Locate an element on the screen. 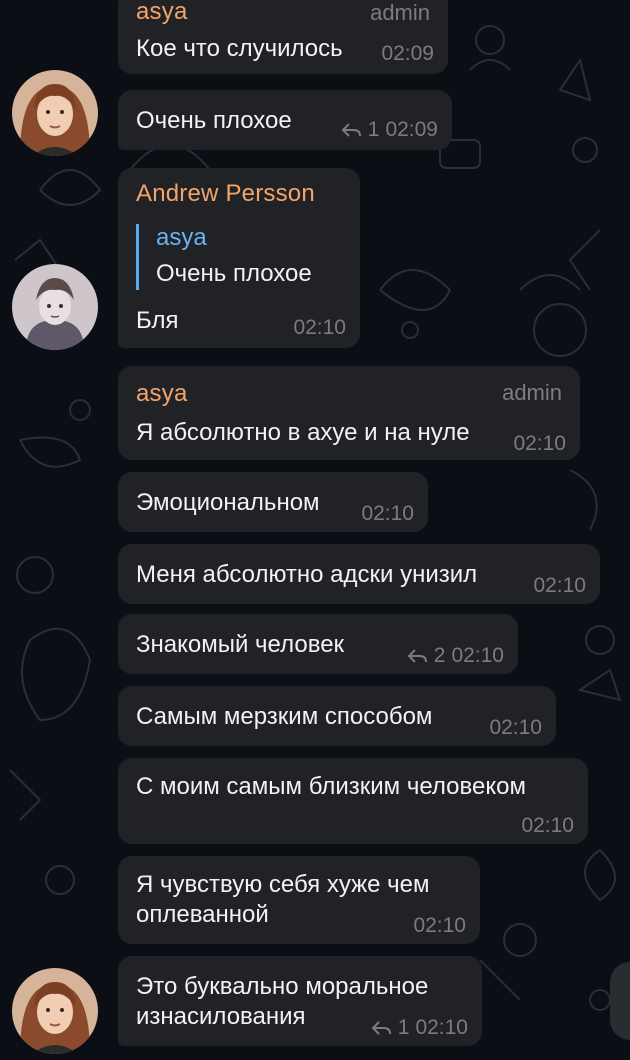  reply-quote: asya Очень плохое is located at coordinates (224, 257).